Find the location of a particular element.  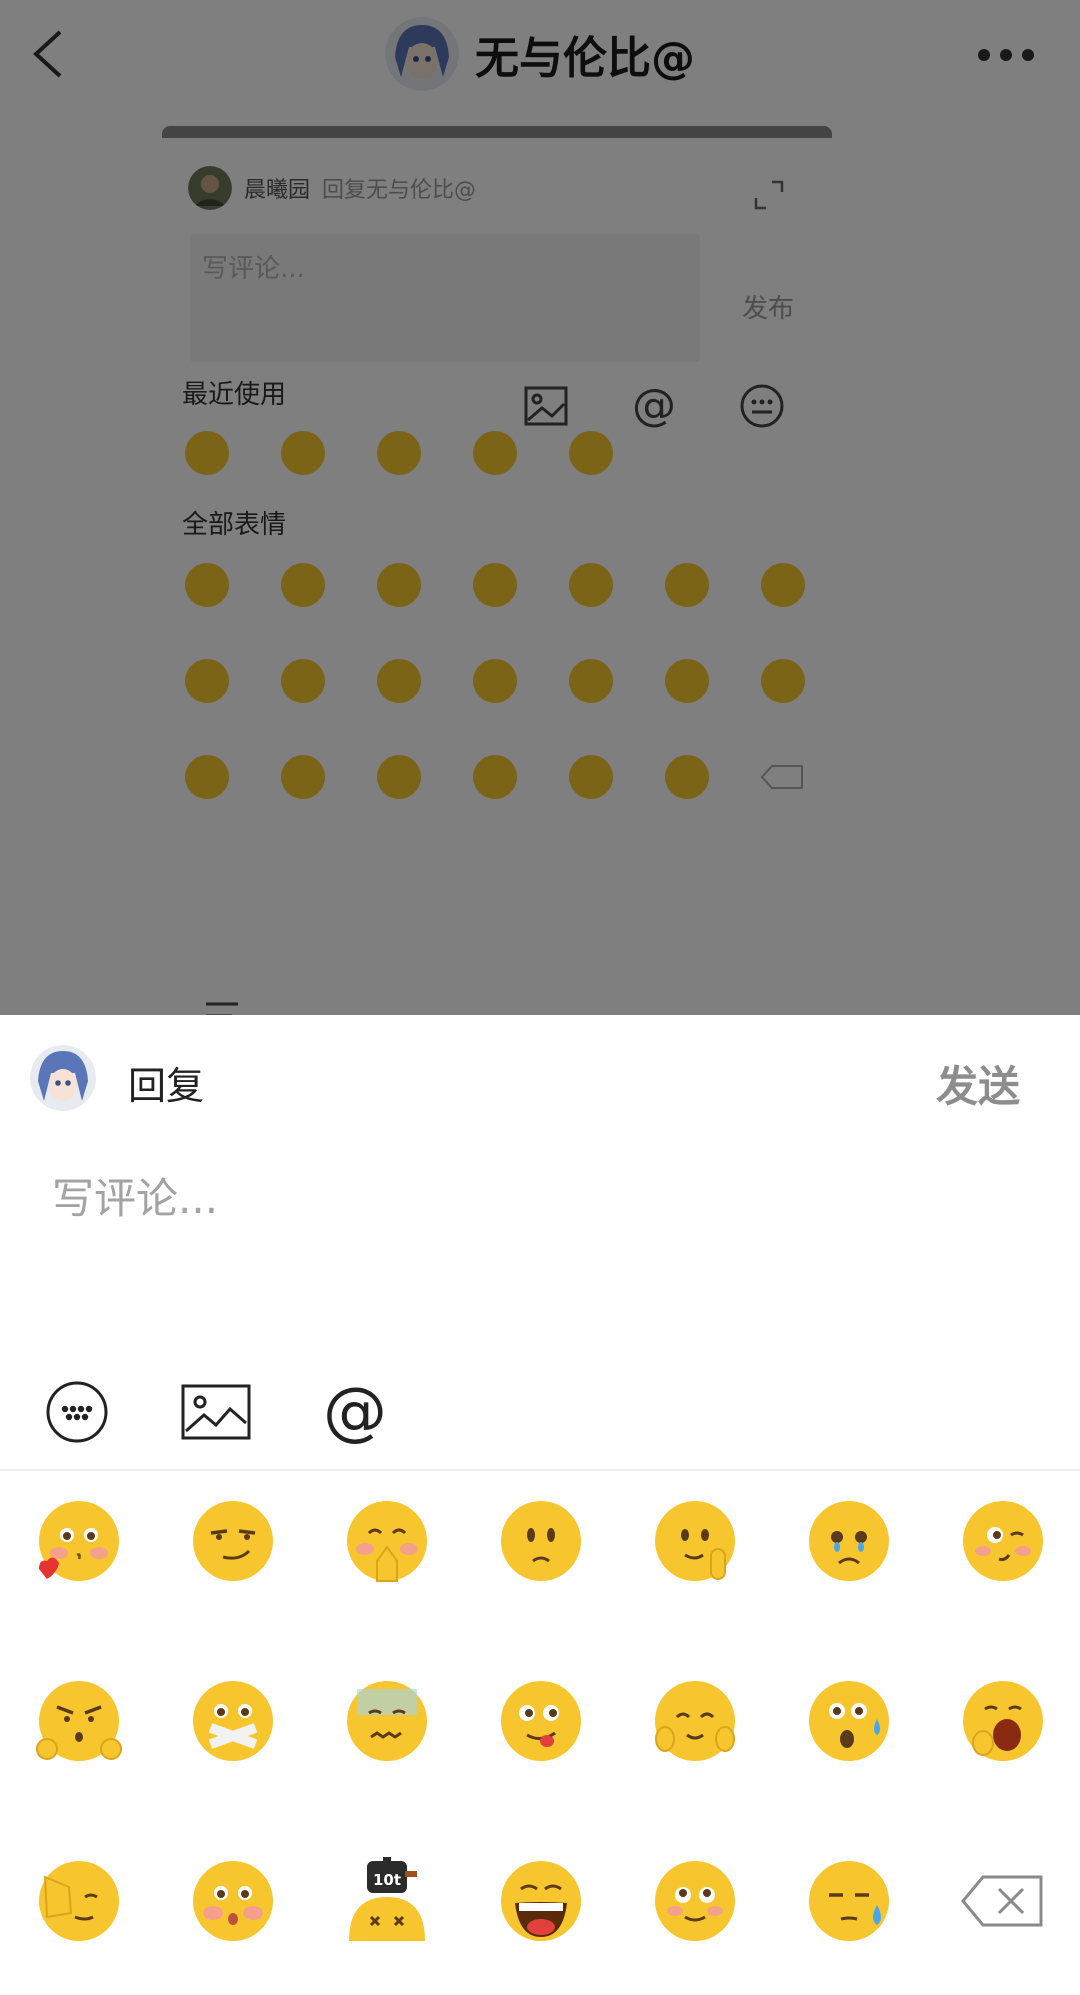

taped-mouth-emoji is located at coordinates (233, 1765).